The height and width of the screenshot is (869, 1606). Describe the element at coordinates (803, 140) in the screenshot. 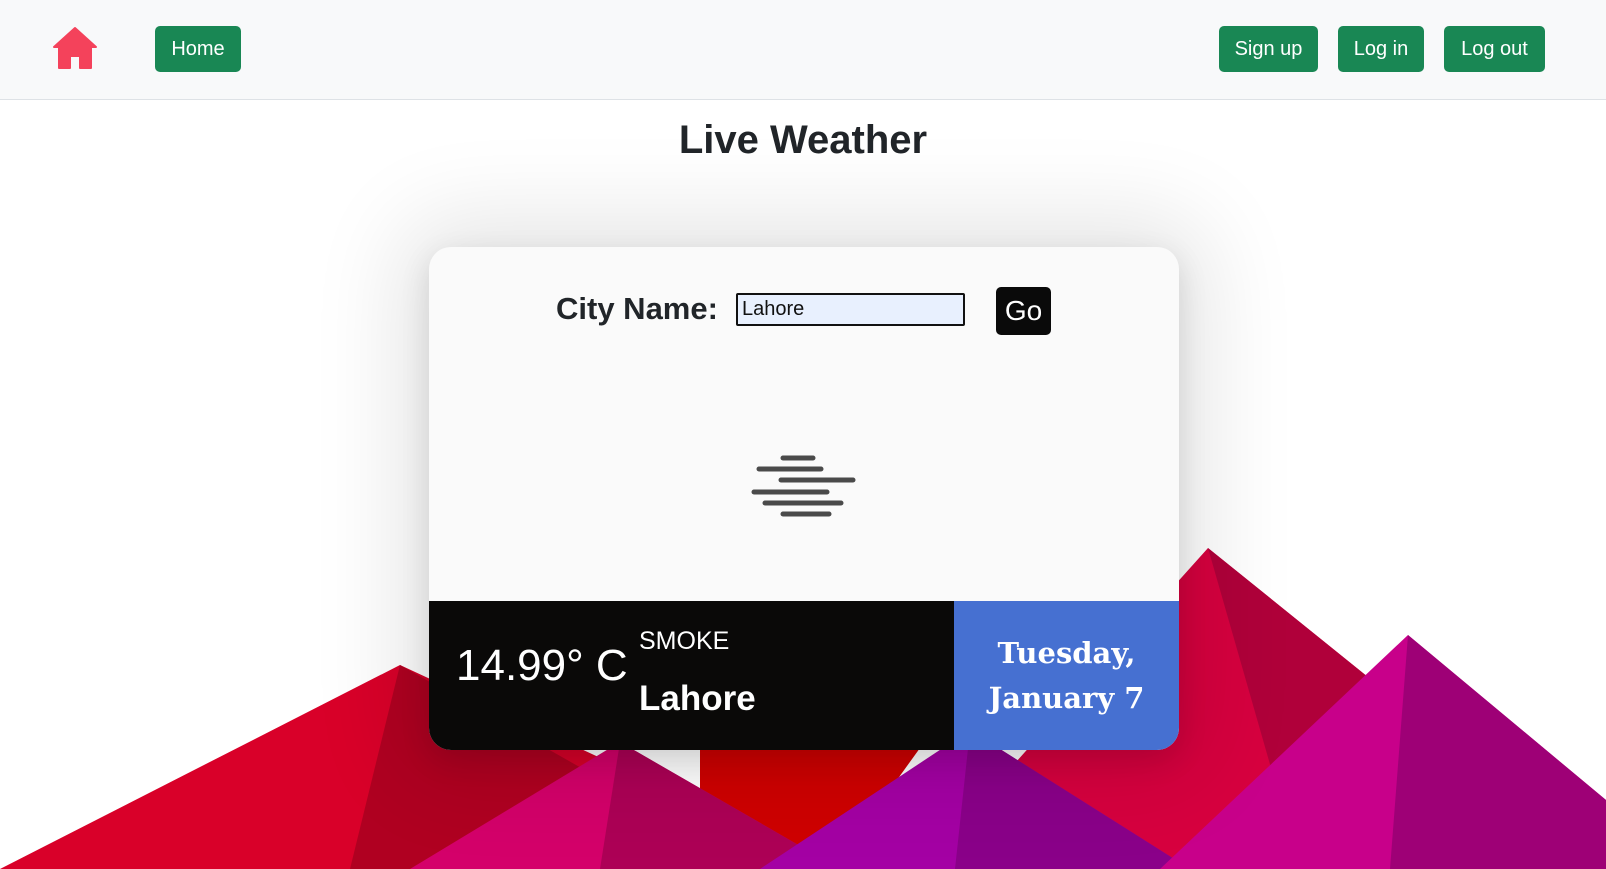

I see `page-title: Live Weather` at that location.